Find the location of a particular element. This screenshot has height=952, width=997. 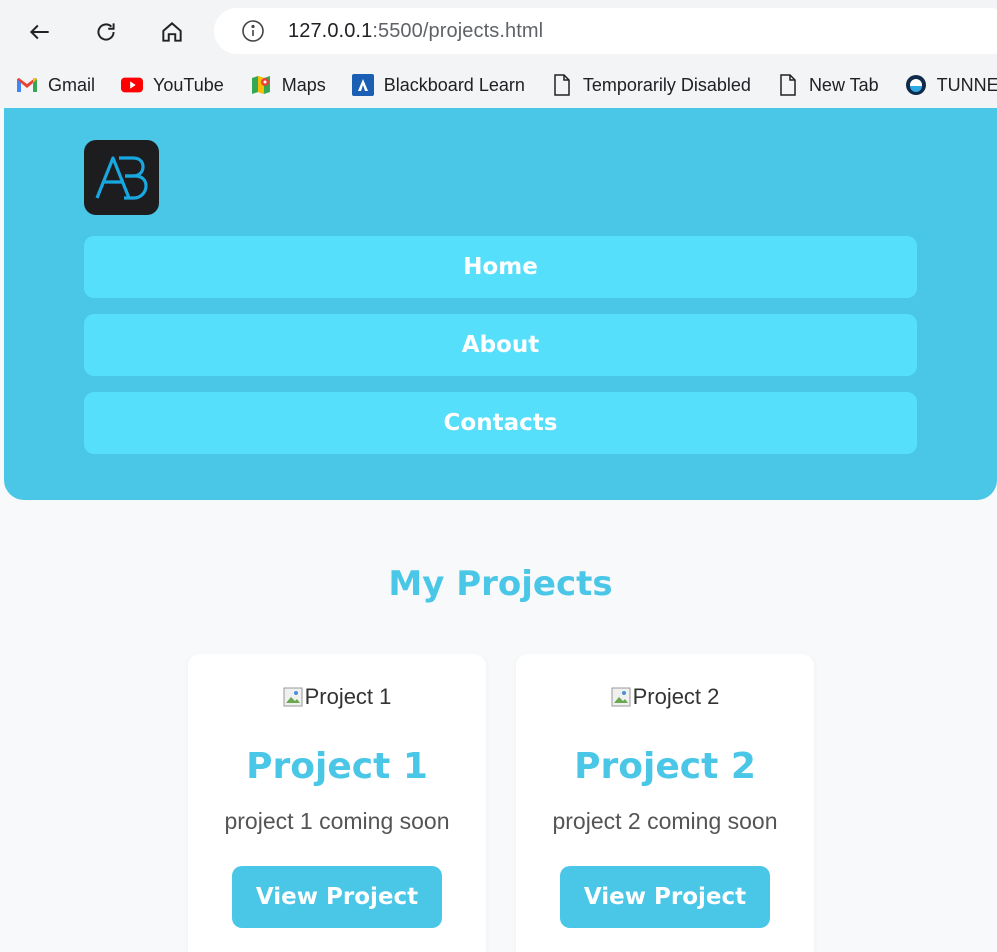

bookmark-new-tab: New Tab is located at coordinates (828, 85).